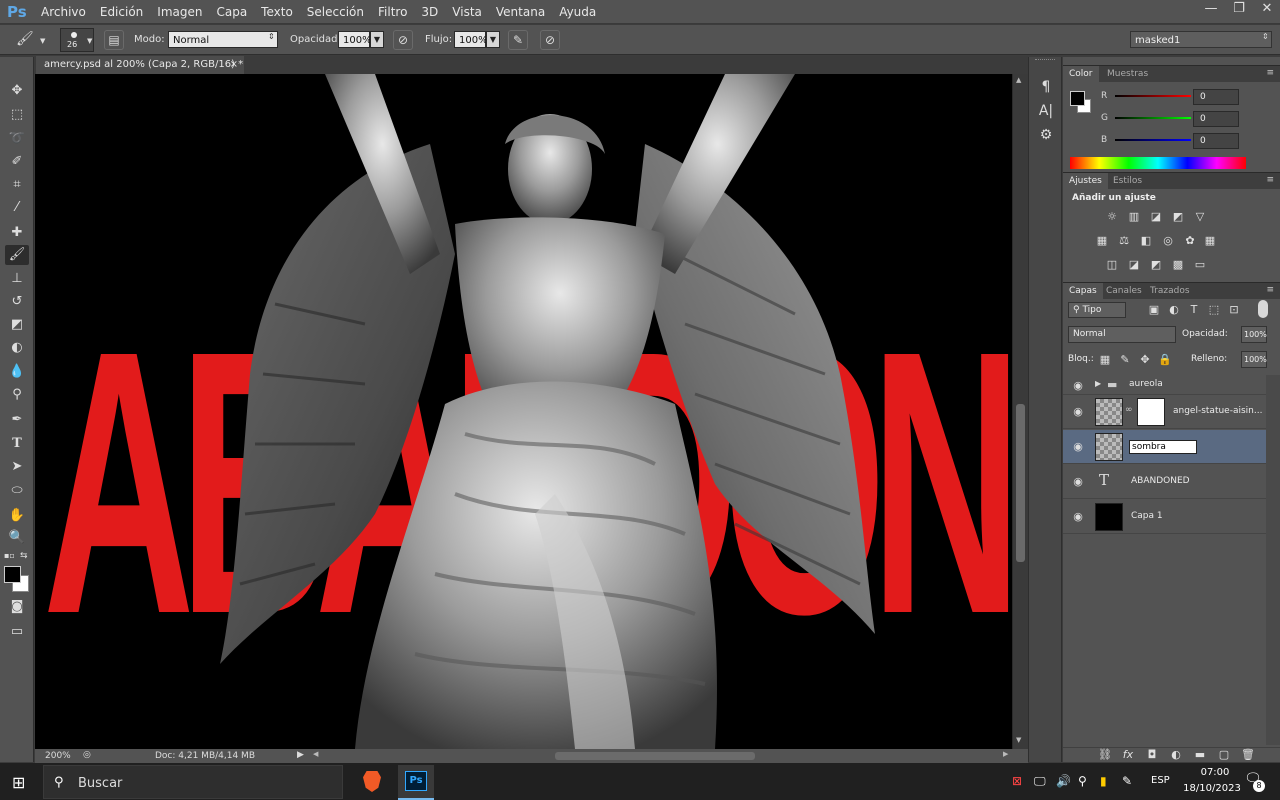 The height and width of the screenshot is (800, 1280). I want to click on scroll-down-icon: ▼, so click(1018, 740).